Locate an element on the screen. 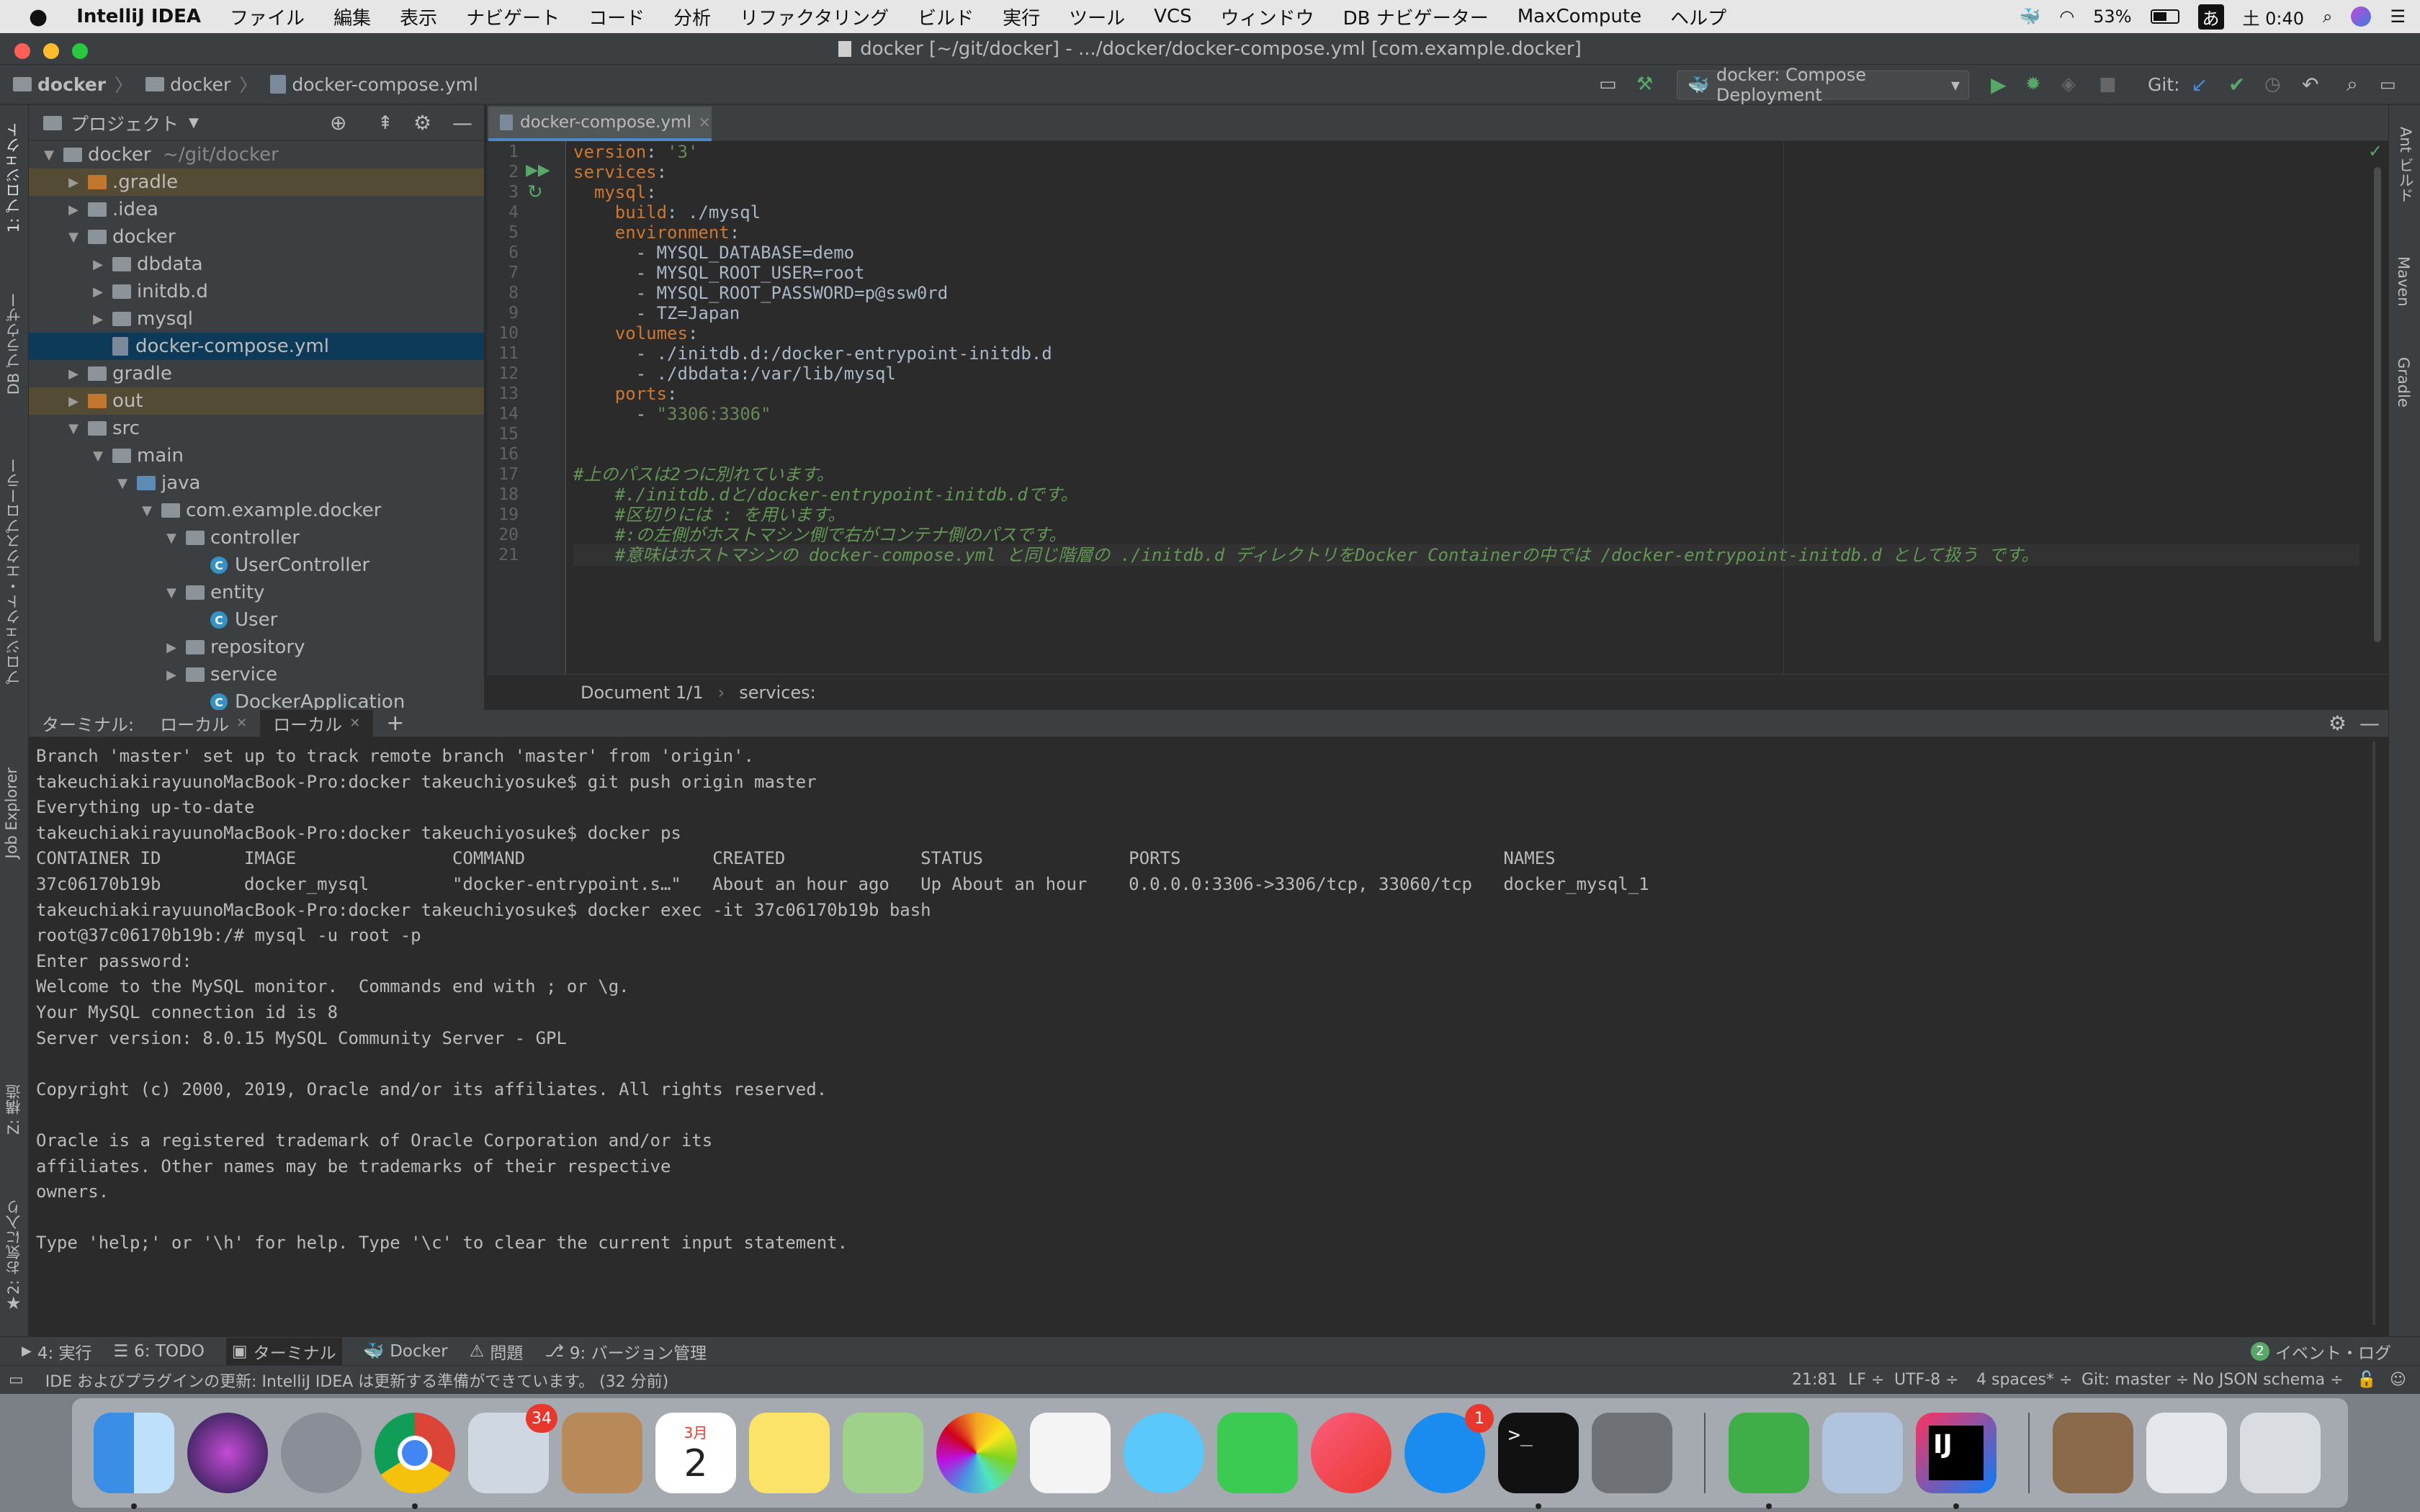 This screenshot has height=1512, width=2420. event-log-button: 2 イベント・ログ is located at coordinates (2321, 1351).